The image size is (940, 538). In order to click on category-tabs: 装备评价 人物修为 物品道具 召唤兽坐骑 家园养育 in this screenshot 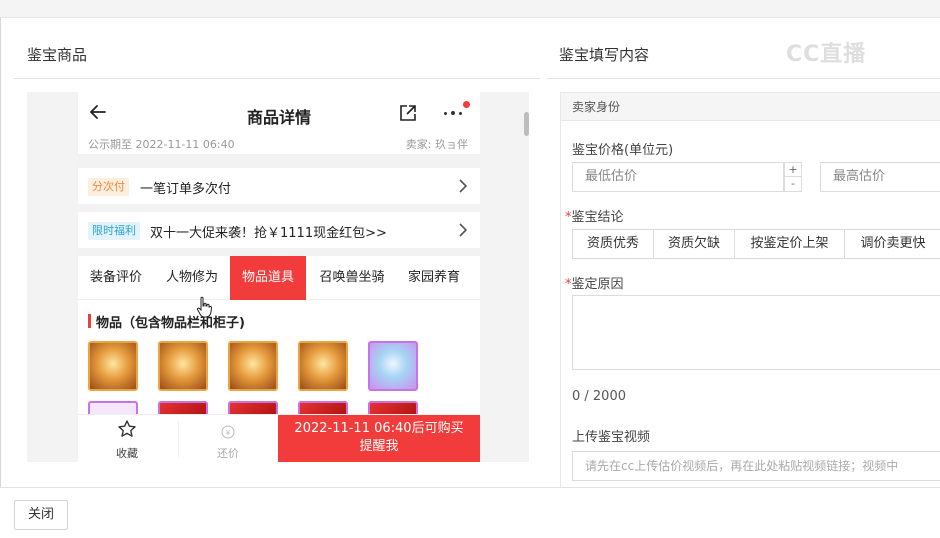, I will do `click(279, 278)`.